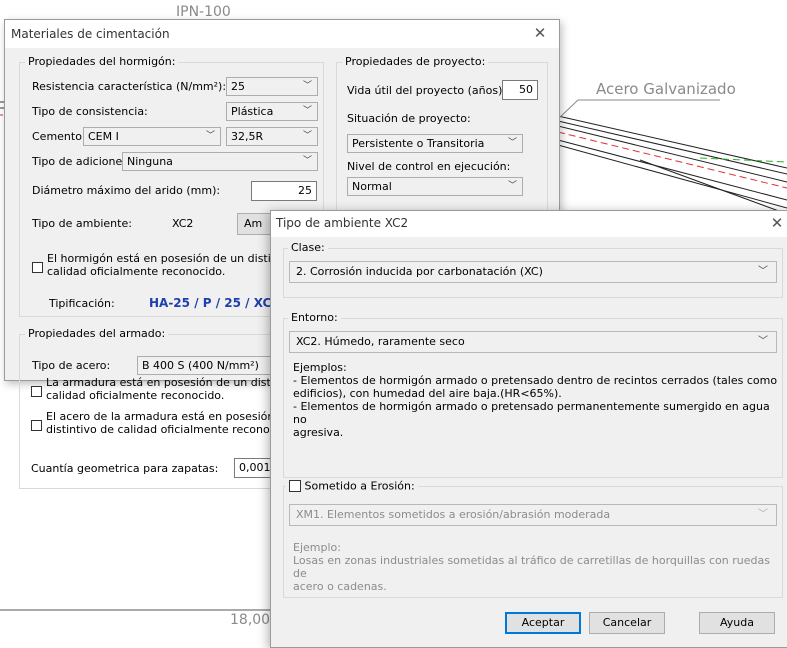  What do you see at coordinates (82, 161) in the screenshot?
I see `adiciones-label: Tipo de adiciones:` at bounding box center [82, 161].